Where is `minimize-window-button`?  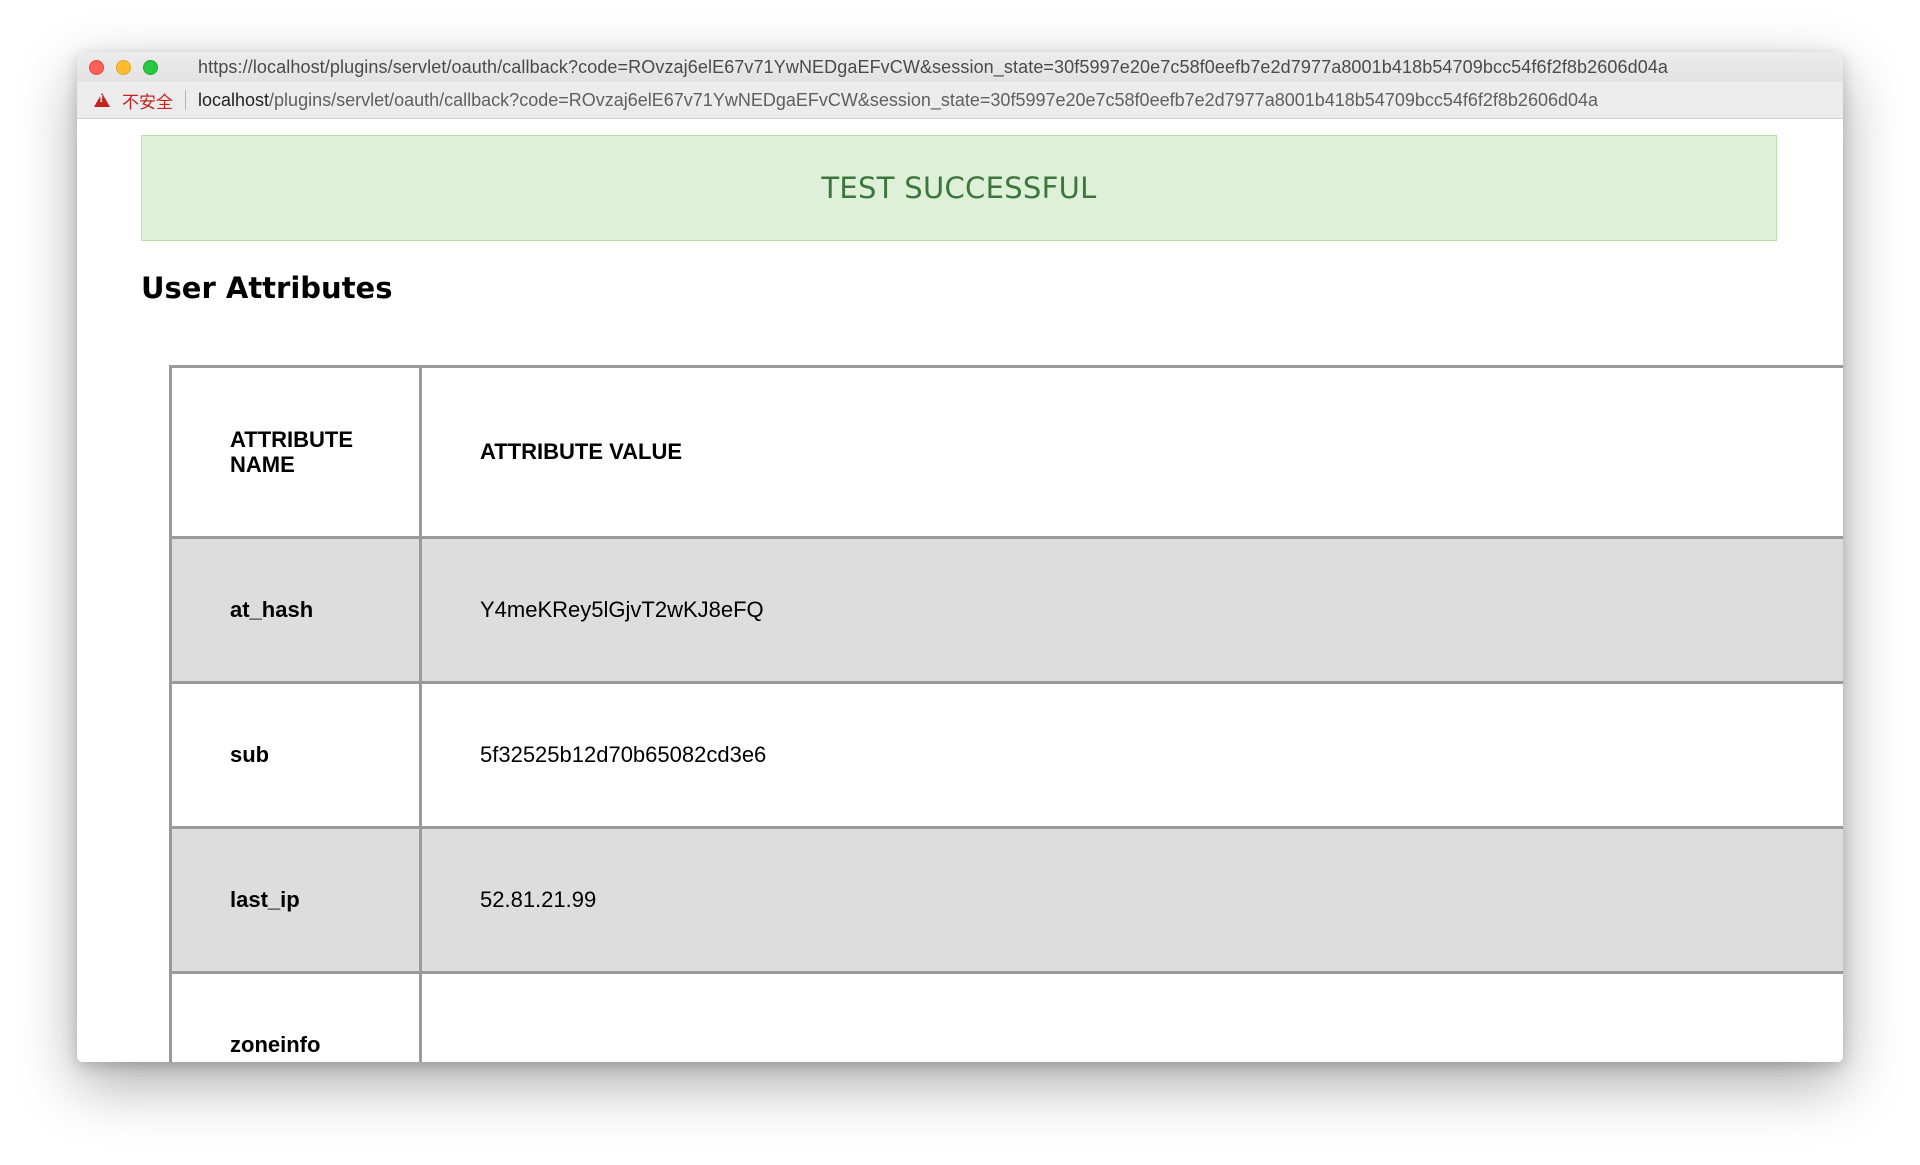 minimize-window-button is located at coordinates (123, 67).